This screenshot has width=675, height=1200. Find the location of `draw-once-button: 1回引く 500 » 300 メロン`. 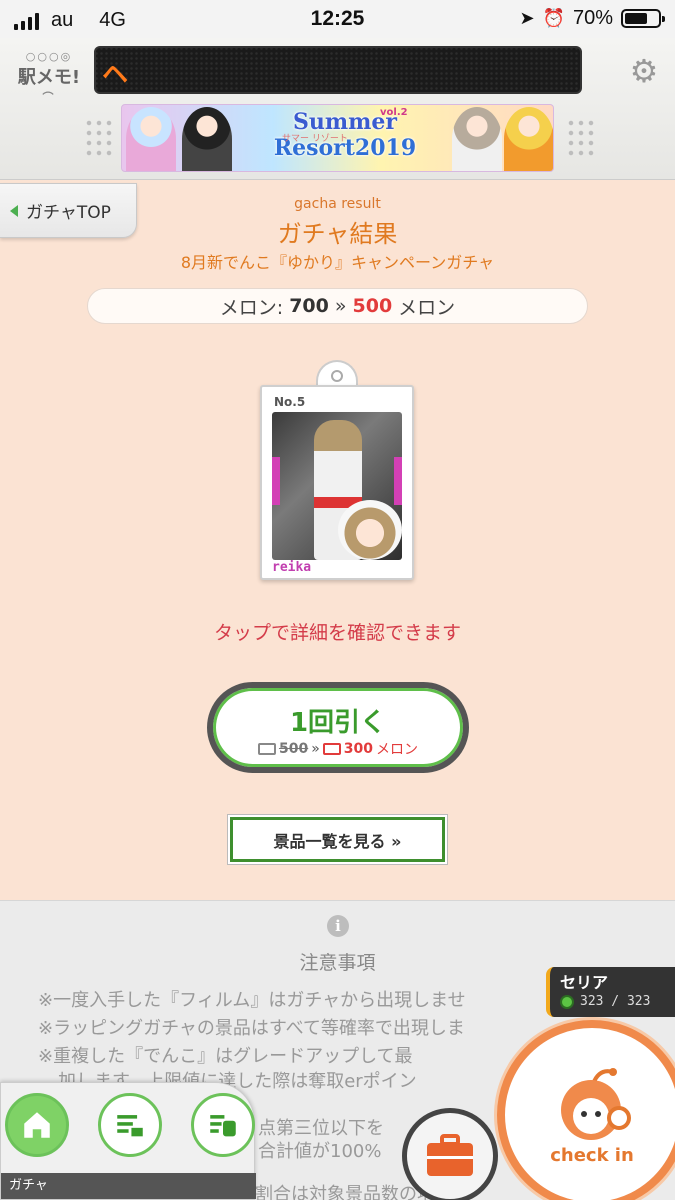

draw-once-button: 1回引く 500 » 300 メロン is located at coordinates (338, 727).